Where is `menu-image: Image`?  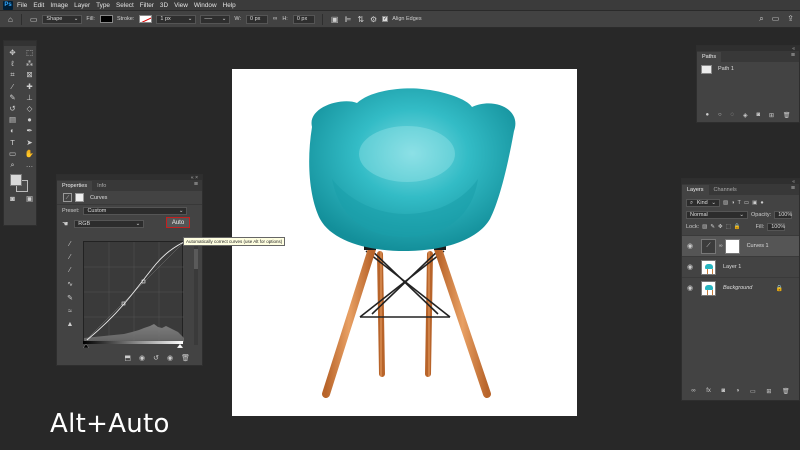 menu-image: Image is located at coordinates (59, 5).